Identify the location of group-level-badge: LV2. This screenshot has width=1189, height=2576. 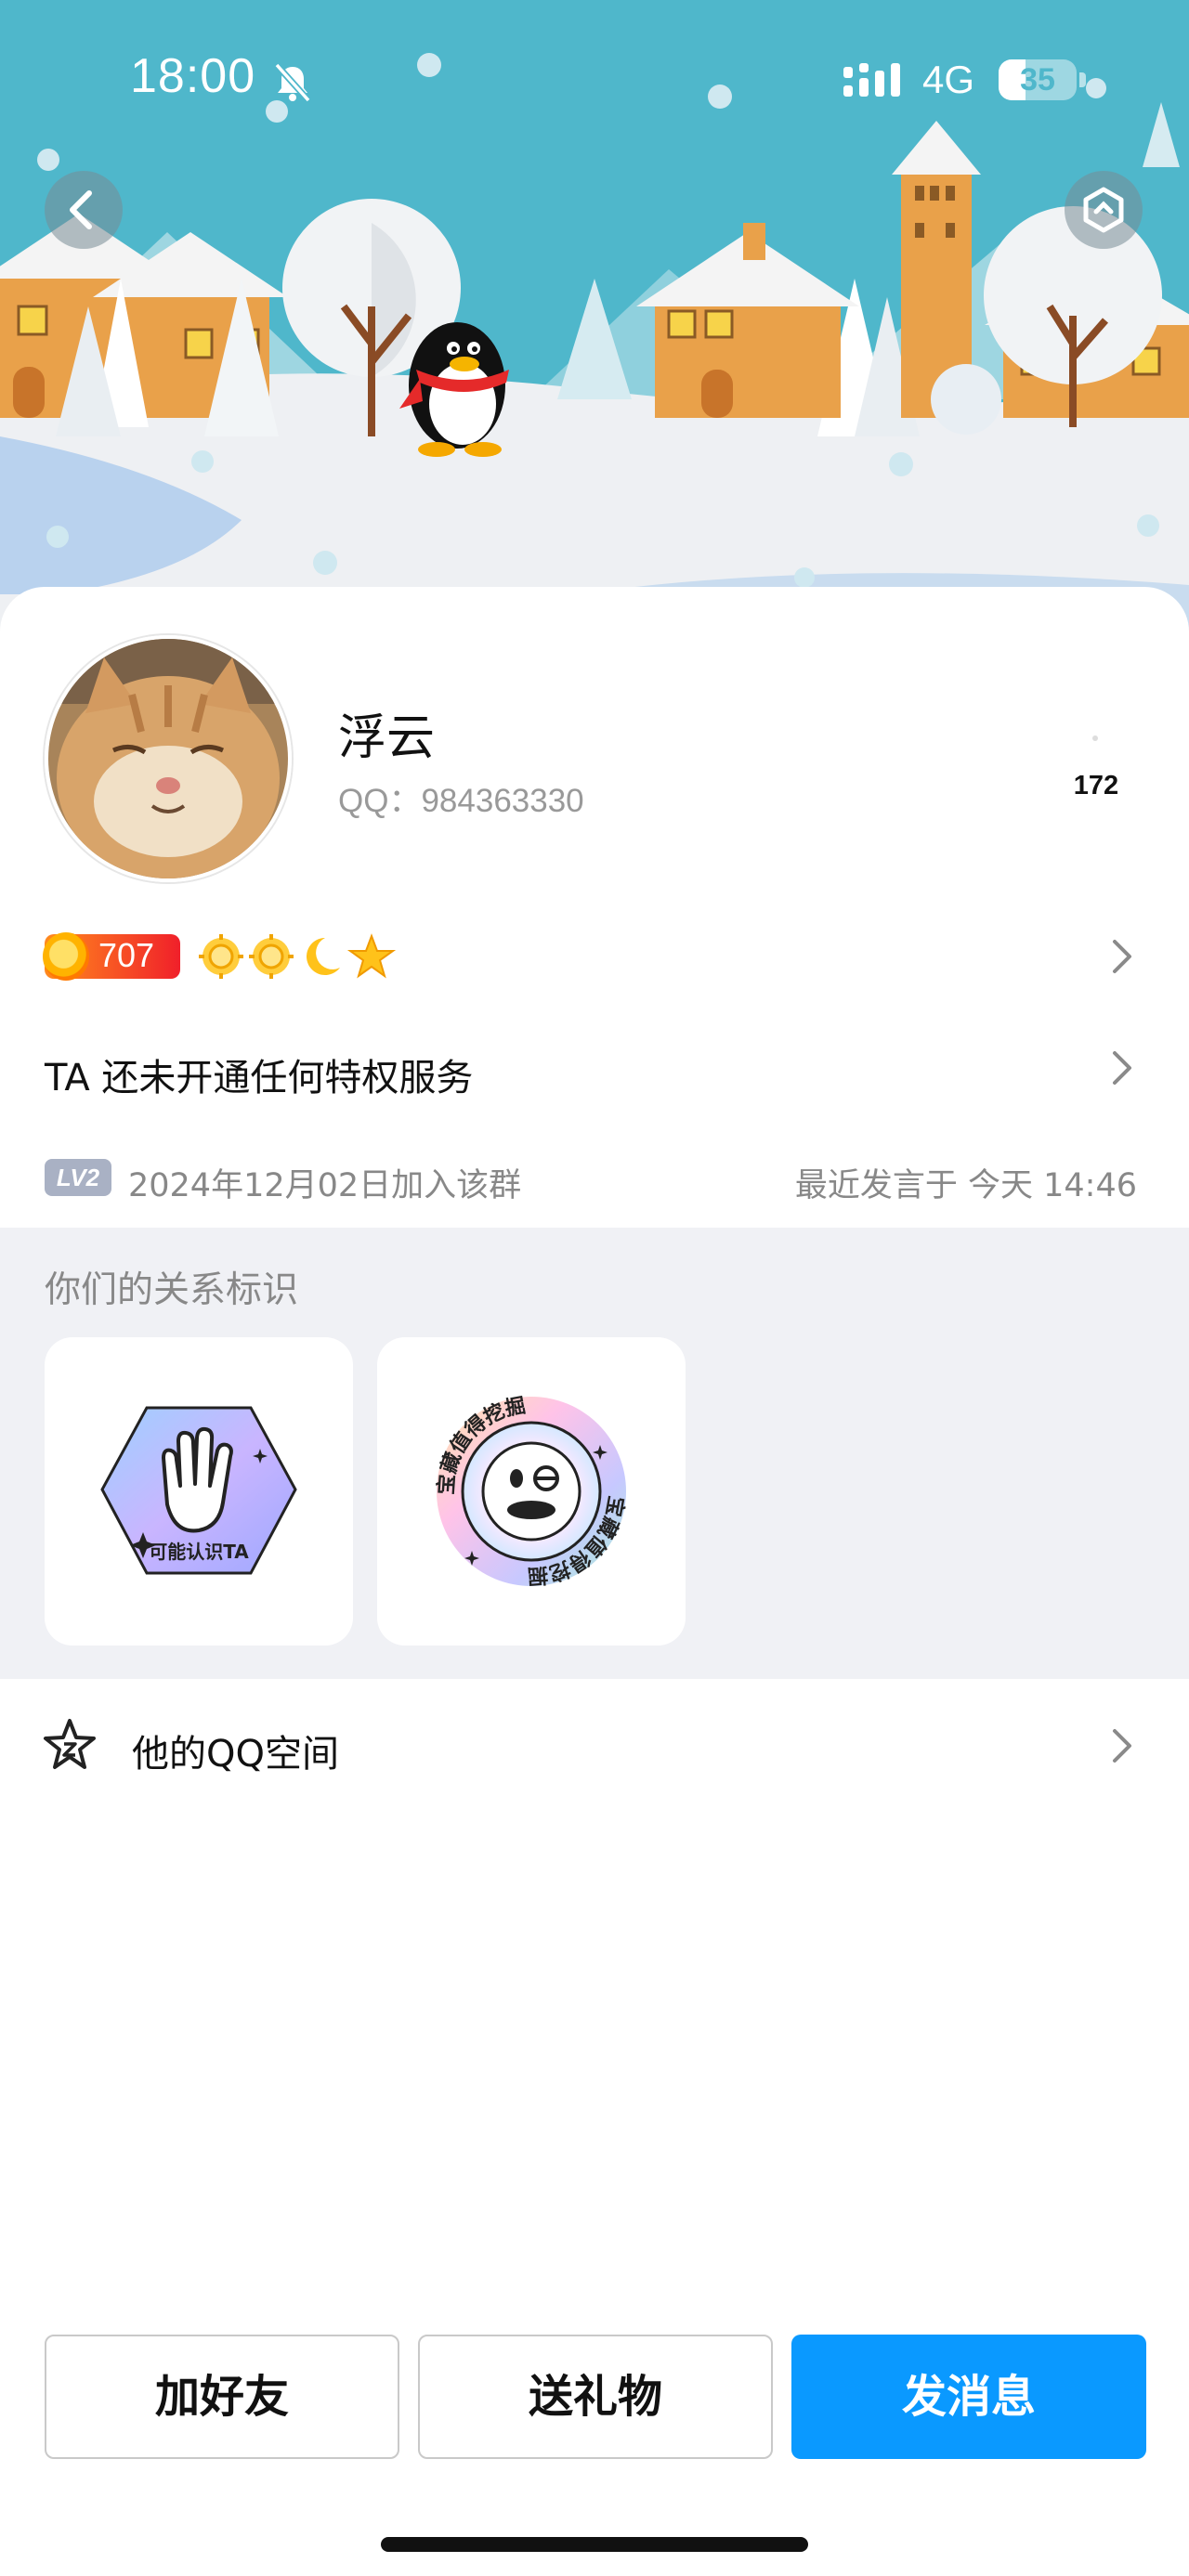
(78, 1177).